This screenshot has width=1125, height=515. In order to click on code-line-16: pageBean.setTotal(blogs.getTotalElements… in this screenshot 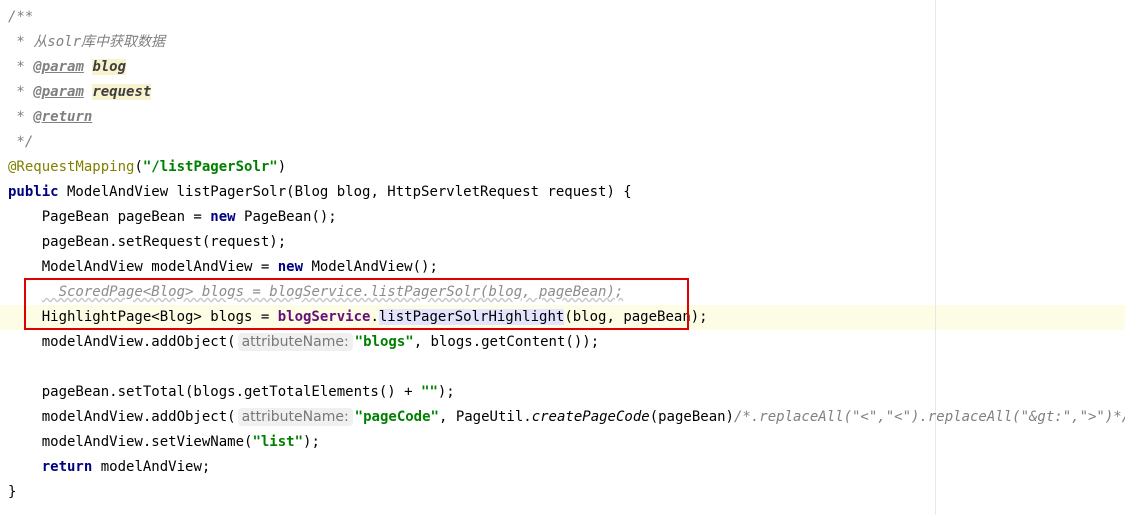, I will do `click(231, 392)`.